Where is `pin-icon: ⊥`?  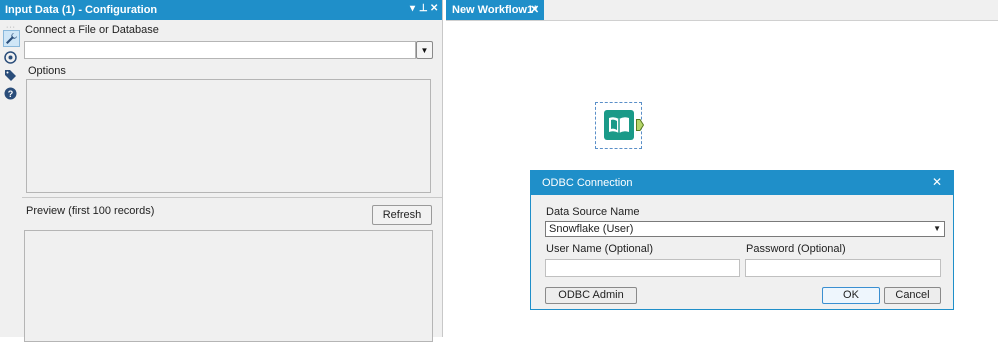 pin-icon: ⊥ is located at coordinates (423, 8).